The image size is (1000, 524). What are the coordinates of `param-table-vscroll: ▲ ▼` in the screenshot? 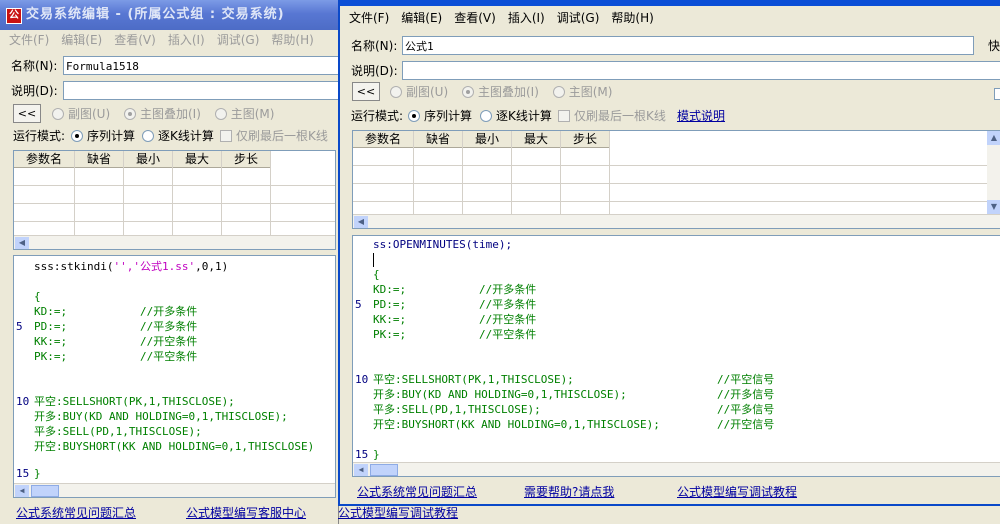 It's located at (993, 172).